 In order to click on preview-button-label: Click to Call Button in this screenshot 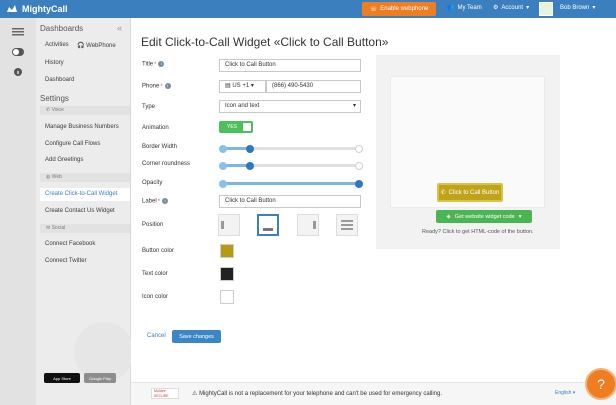, I will do `click(474, 192)`.